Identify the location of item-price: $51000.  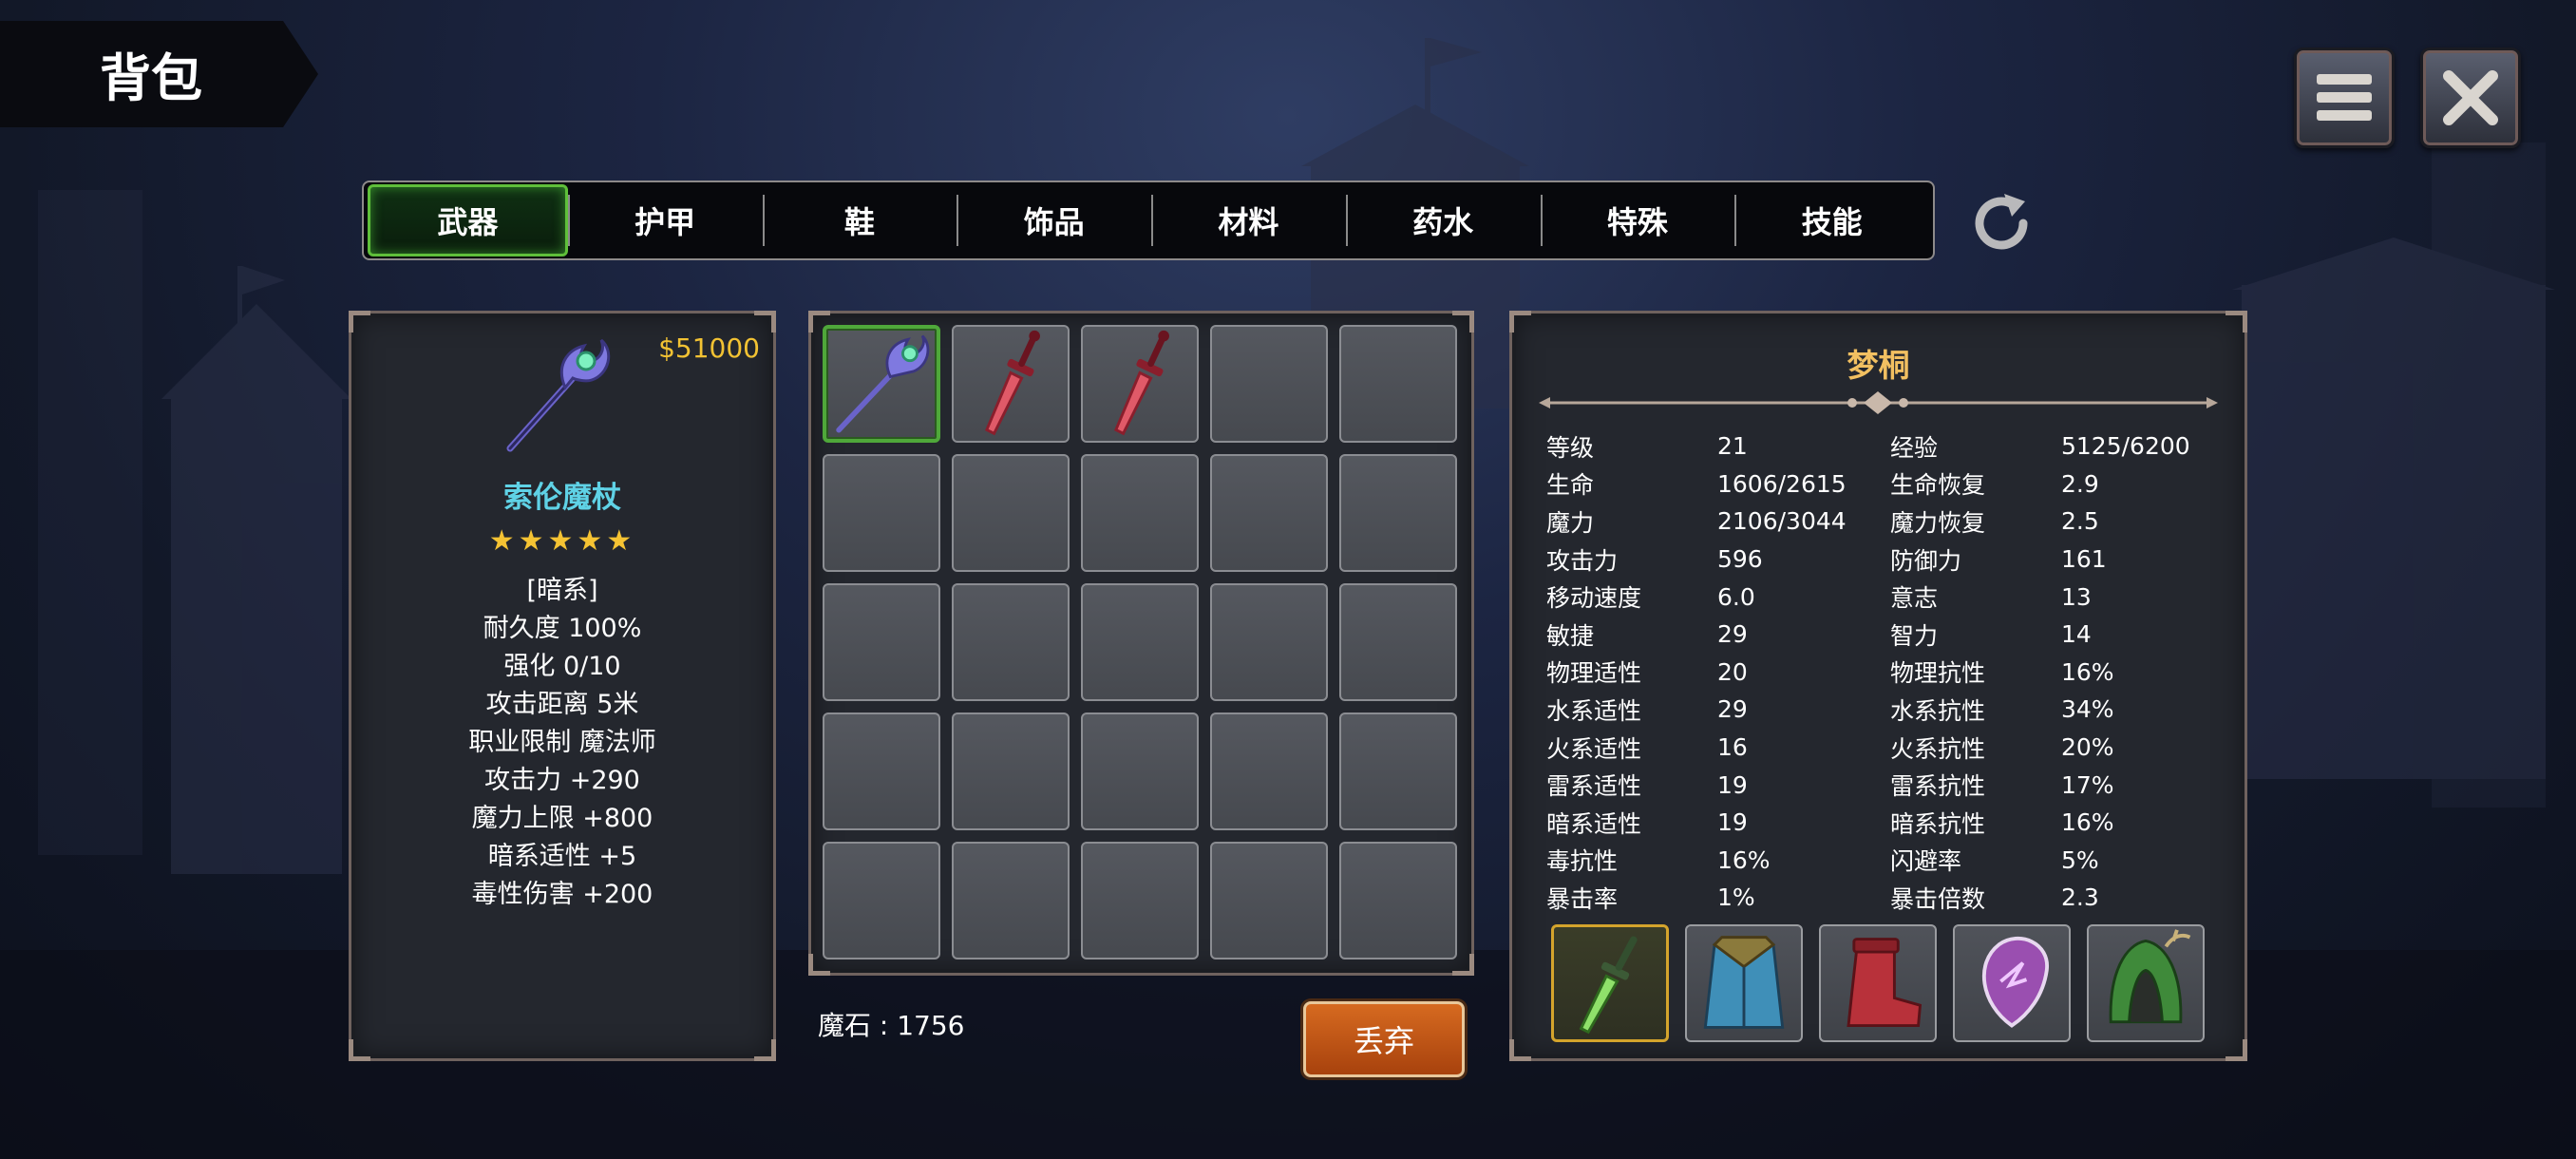
(709, 348).